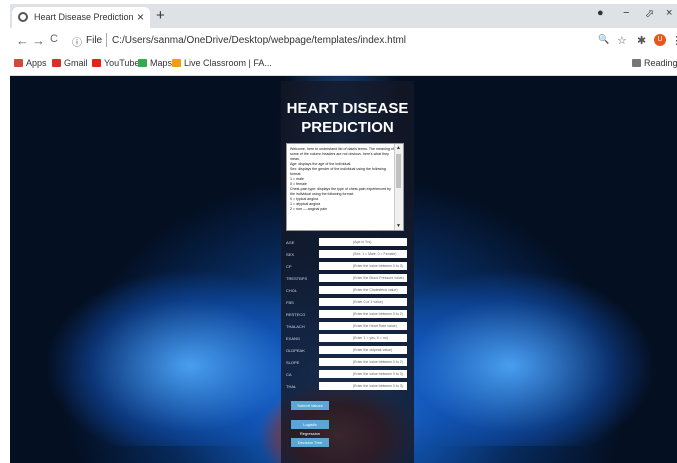 This screenshot has width=677, height=463. Describe the element at coordinates (363, 242) in the screenshot. I see `age-input` at that location.